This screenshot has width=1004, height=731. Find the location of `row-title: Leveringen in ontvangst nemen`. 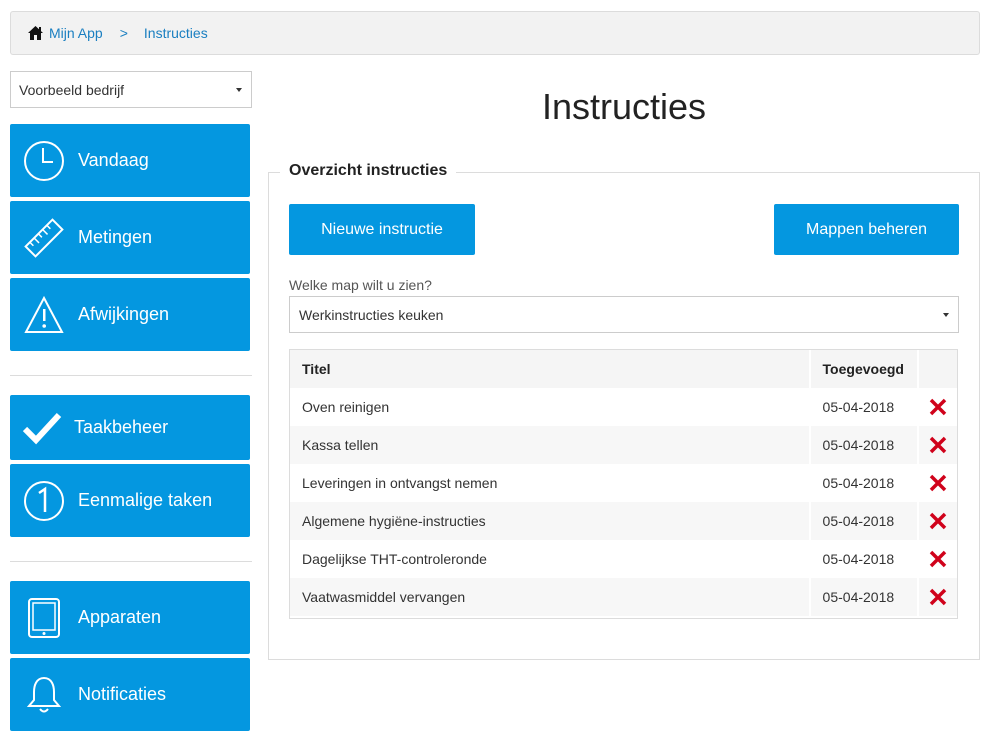

row-title: Leveringen in ontvangst nemen is located at coordinates (550, 483).